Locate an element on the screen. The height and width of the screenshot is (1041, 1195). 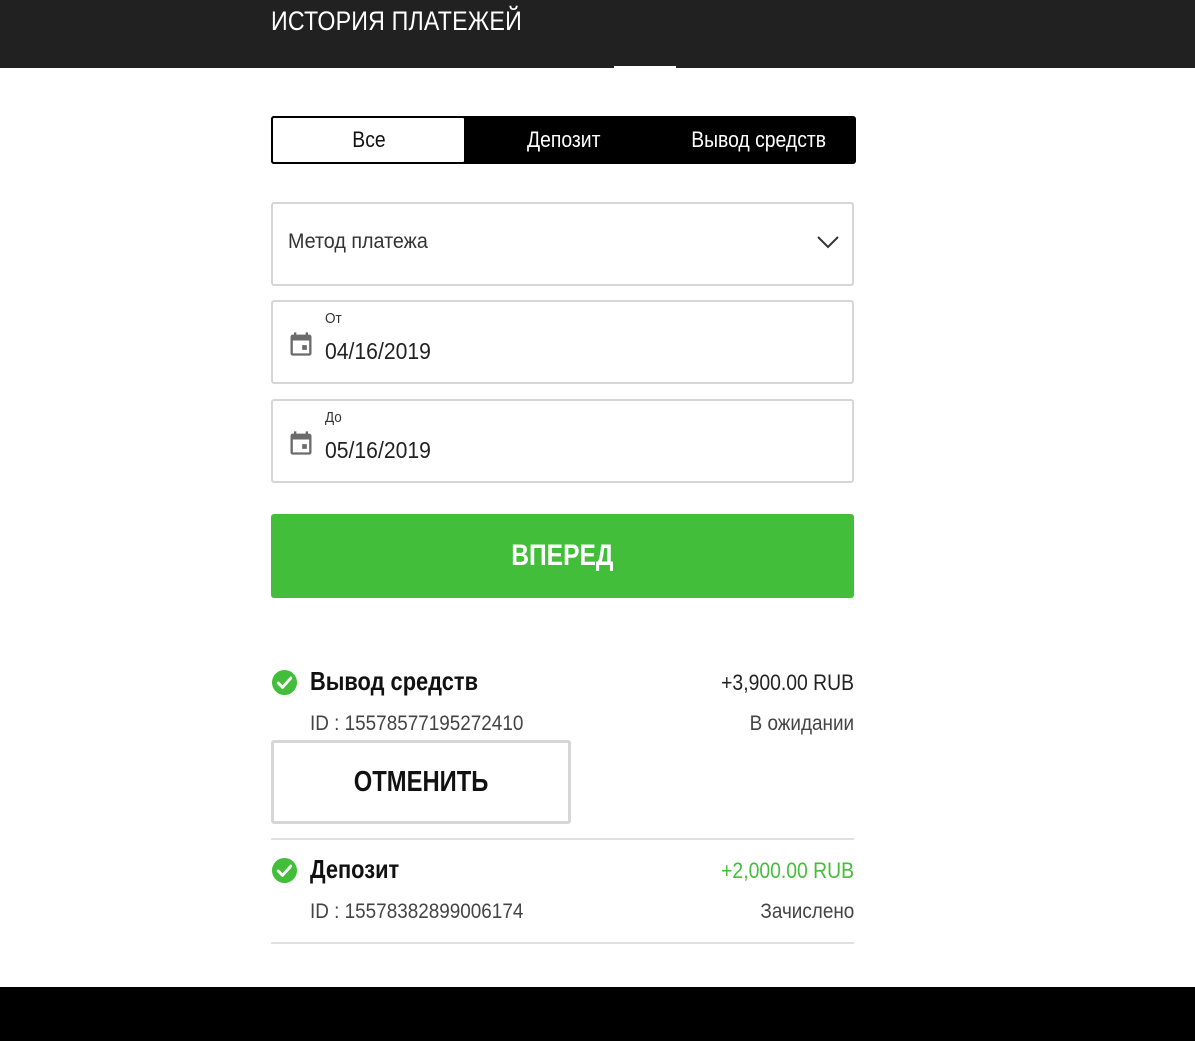
transaction-id: ID : 15578382899006174 is located at coordinates (417, 911).